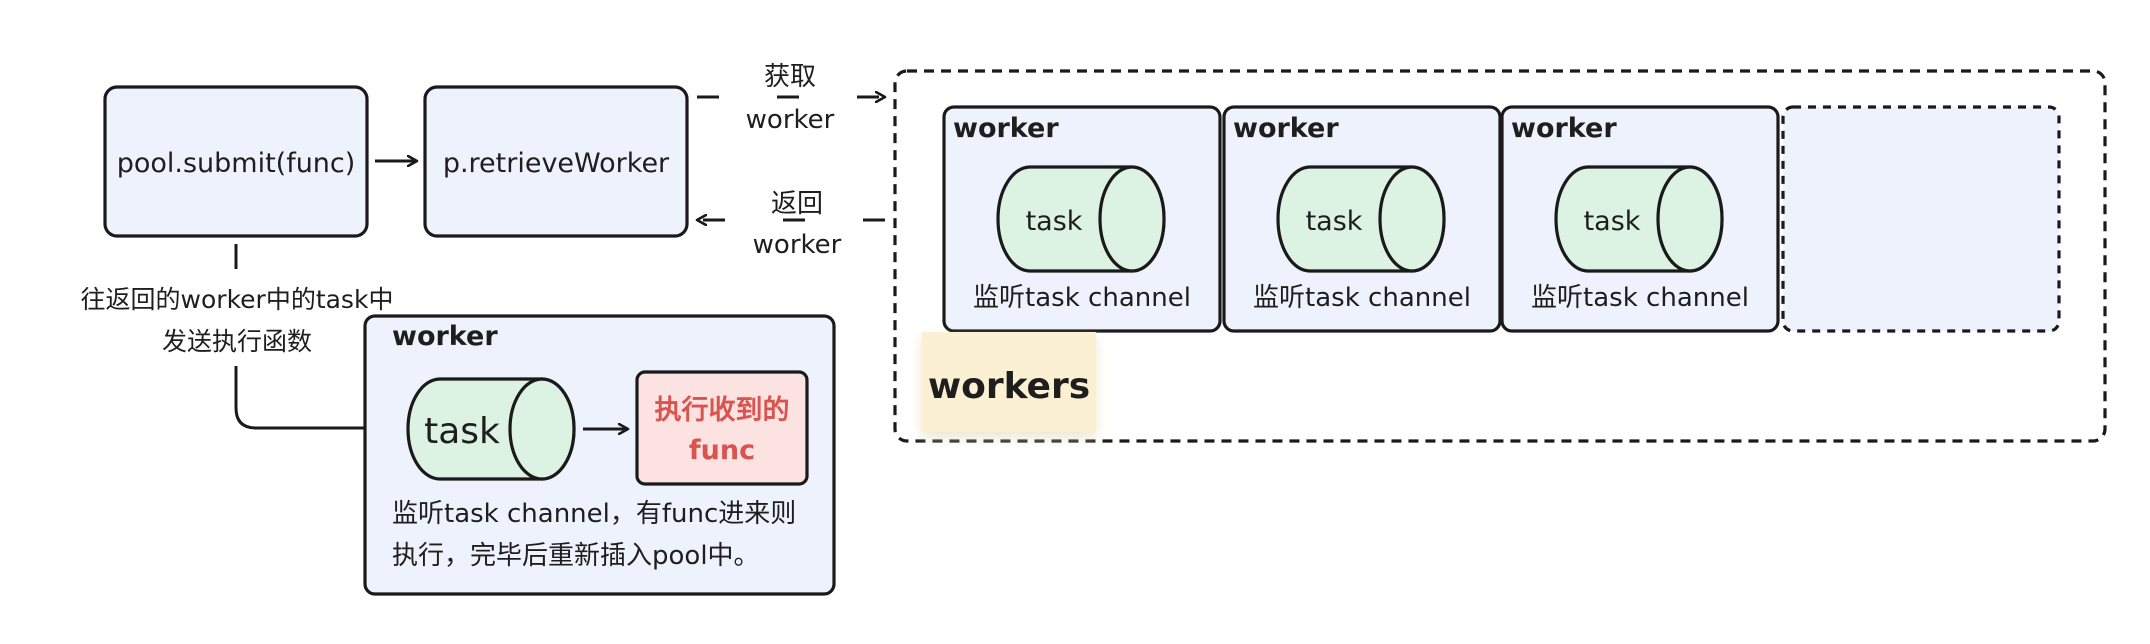 Image resolution: width=2150 pixels, height=644 pixels. I want to click on exec-func-line-2: func, so click(722, 450).